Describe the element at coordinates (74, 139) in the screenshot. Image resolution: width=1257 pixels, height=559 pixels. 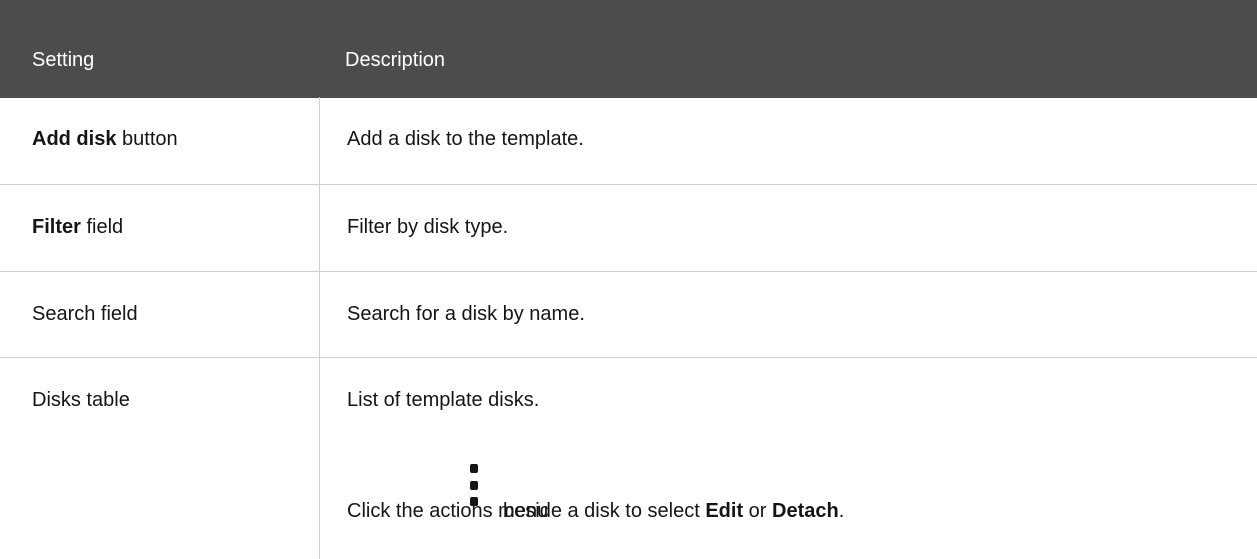
I see `setting-name: Add disk` at that location.